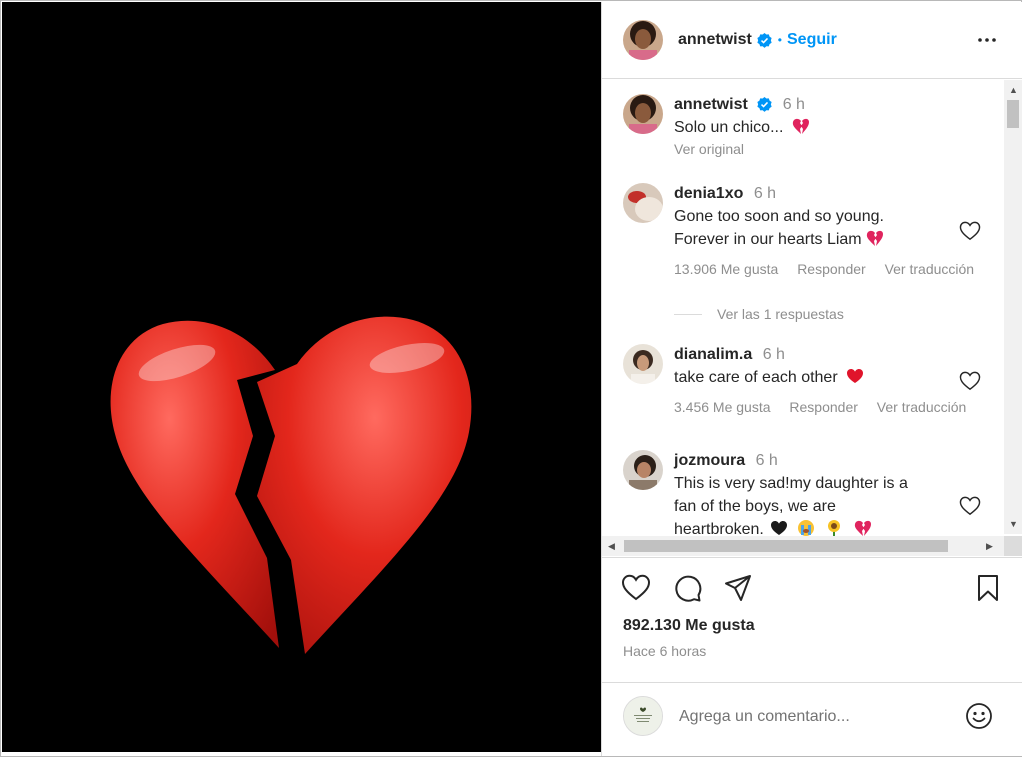 This screenshot has width=1022, height=757. I want to click on horizontal-scrollbar: ◀ ▶, so click(803, 546).